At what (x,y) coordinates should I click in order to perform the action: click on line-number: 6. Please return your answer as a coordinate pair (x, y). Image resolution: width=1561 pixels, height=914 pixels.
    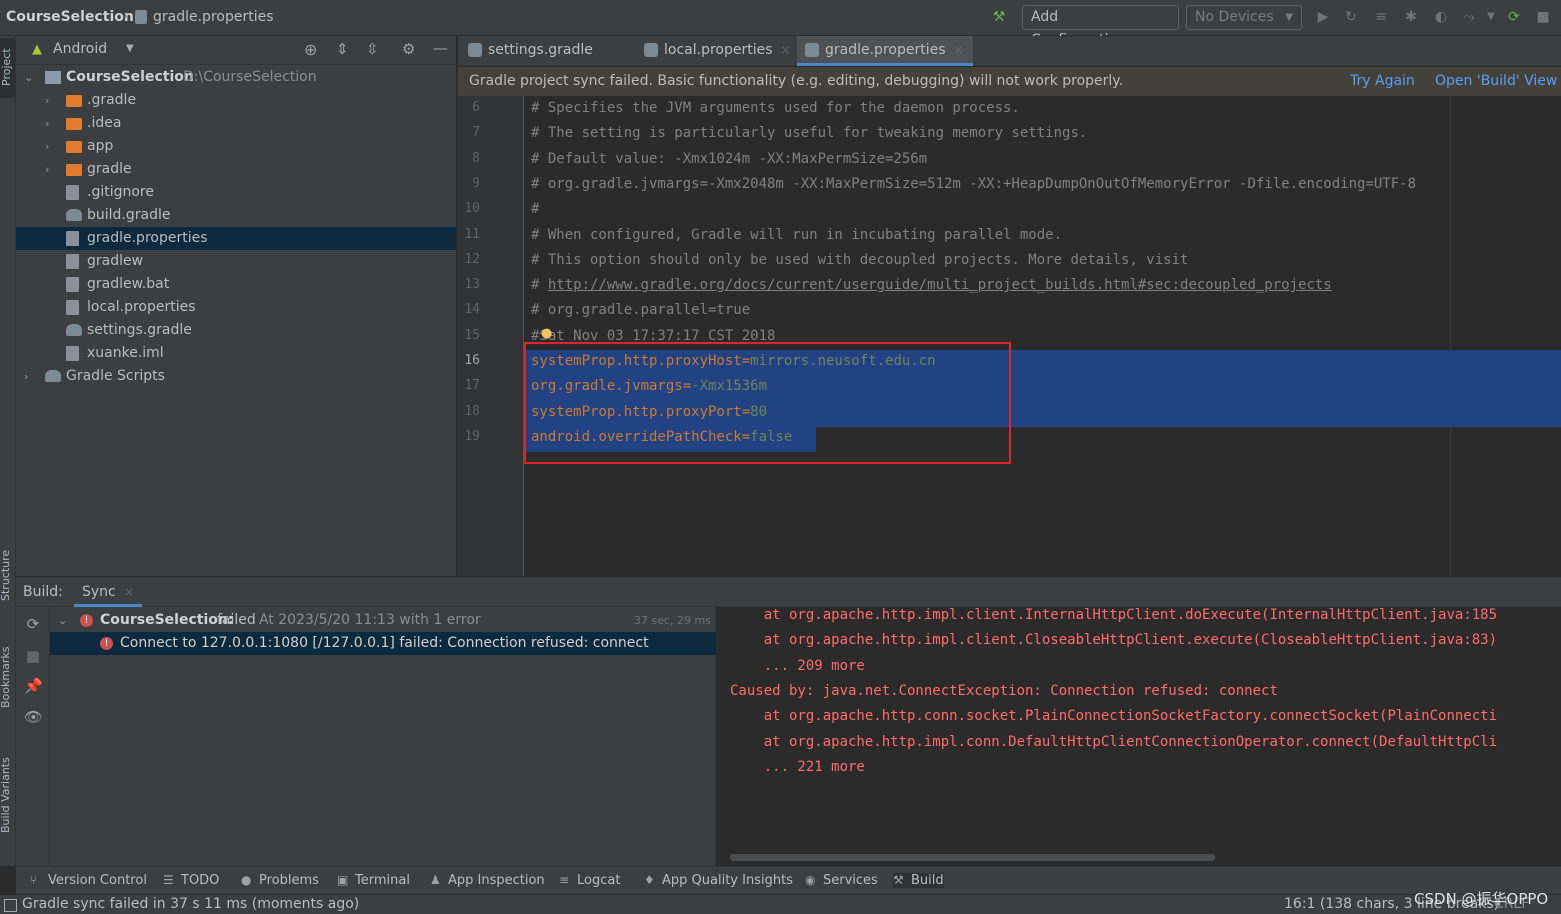
    Looking at the image, I should click on (476, 107).